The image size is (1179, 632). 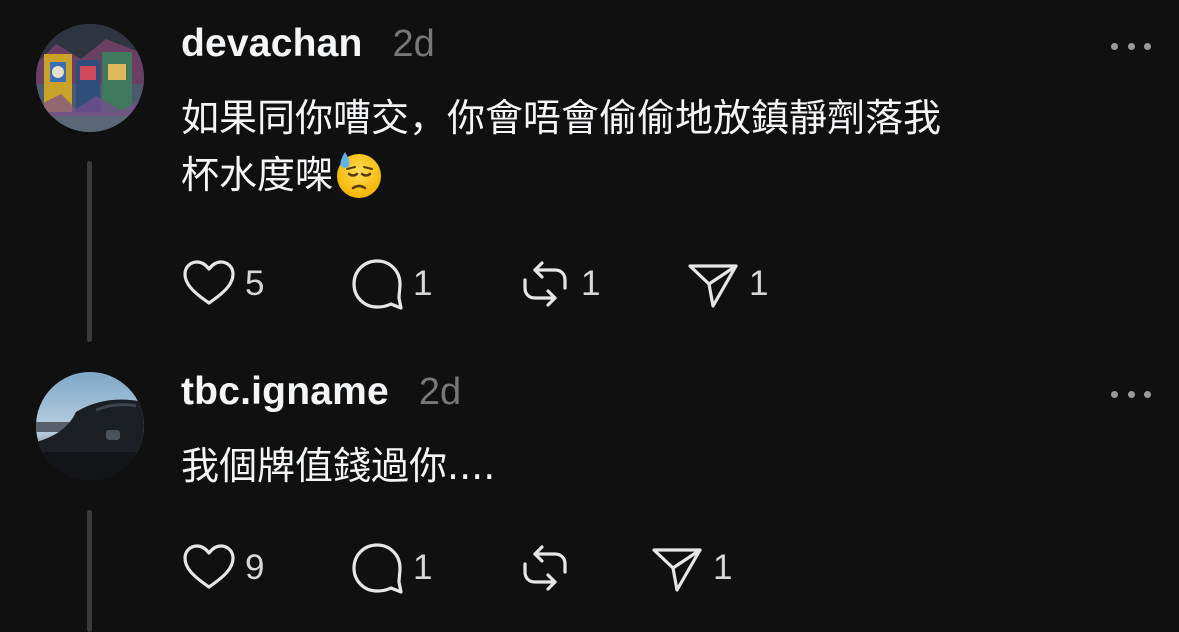 What do you see at coordinates (255, 567) in the screenshot?
I see `like-count: 9` at bounding box center [255, 567].